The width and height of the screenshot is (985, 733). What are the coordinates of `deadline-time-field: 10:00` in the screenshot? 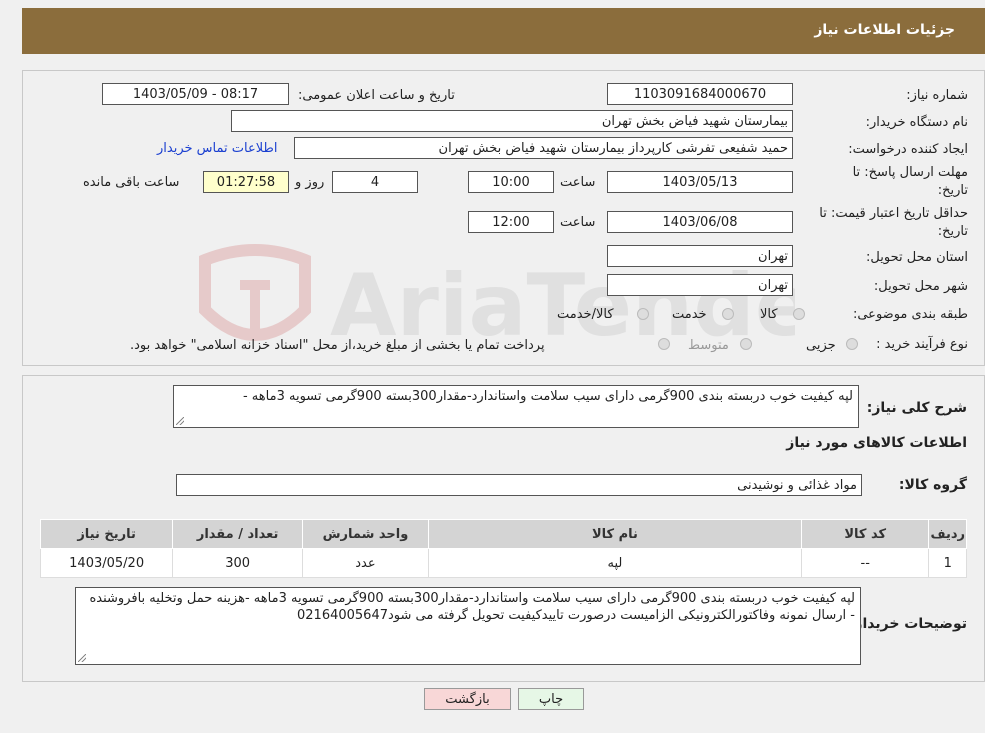 It's located at (511, 182).